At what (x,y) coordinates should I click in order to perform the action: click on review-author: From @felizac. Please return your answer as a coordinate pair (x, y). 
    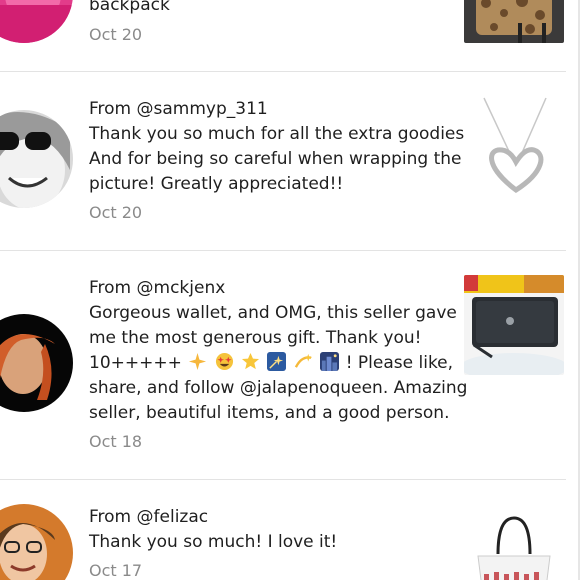
    Looking at the image, I should click on (269, 517).